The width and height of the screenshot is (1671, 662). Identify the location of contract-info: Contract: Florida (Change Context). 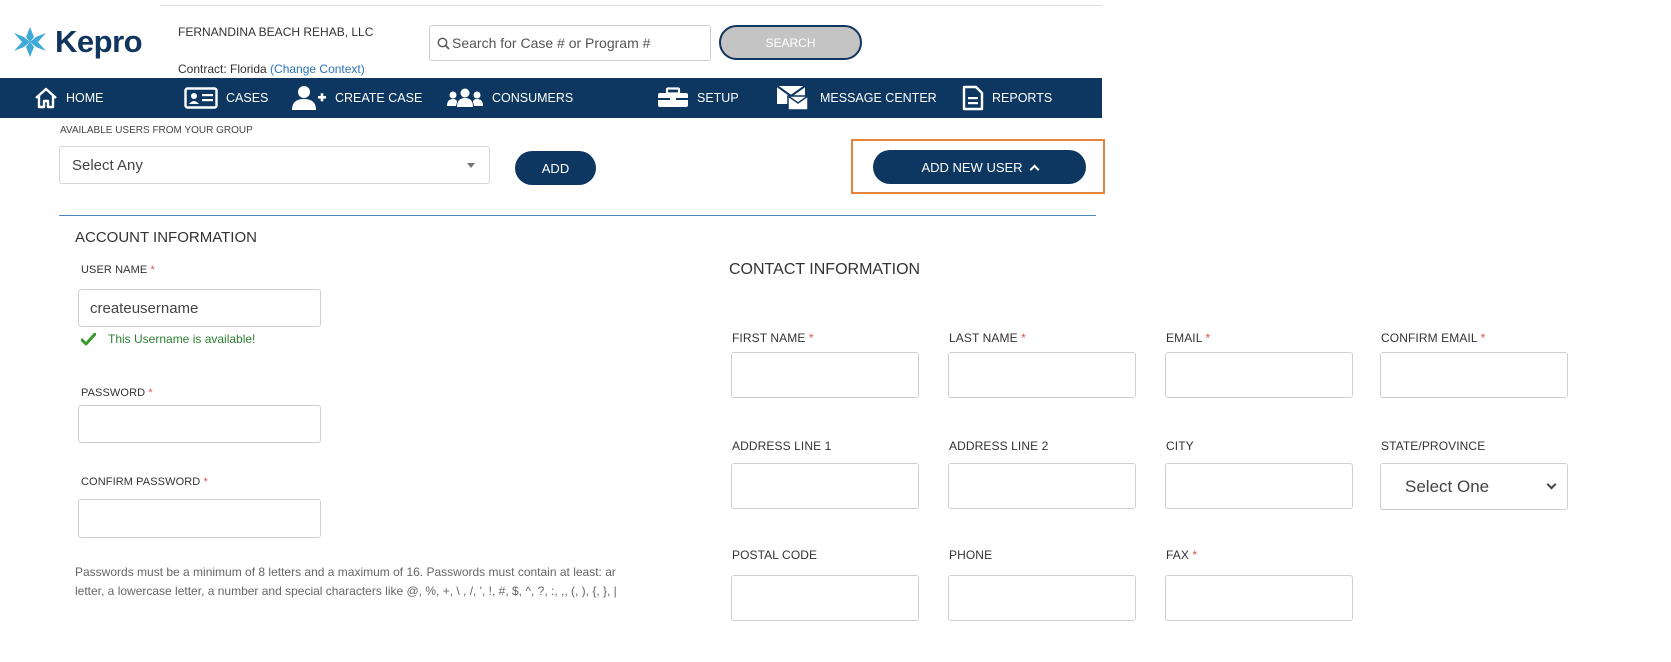
(271, 69).